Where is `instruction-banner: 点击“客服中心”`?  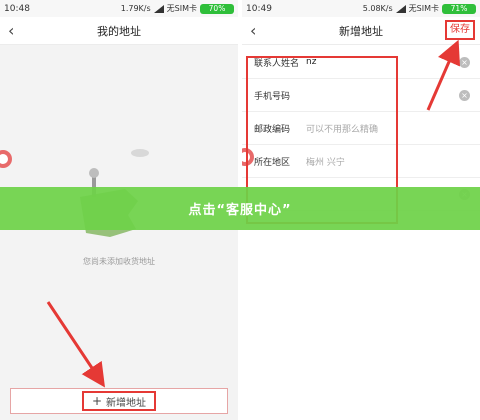 instruction-banner: 点击“客服中心” is located at coordinates (240, 208).